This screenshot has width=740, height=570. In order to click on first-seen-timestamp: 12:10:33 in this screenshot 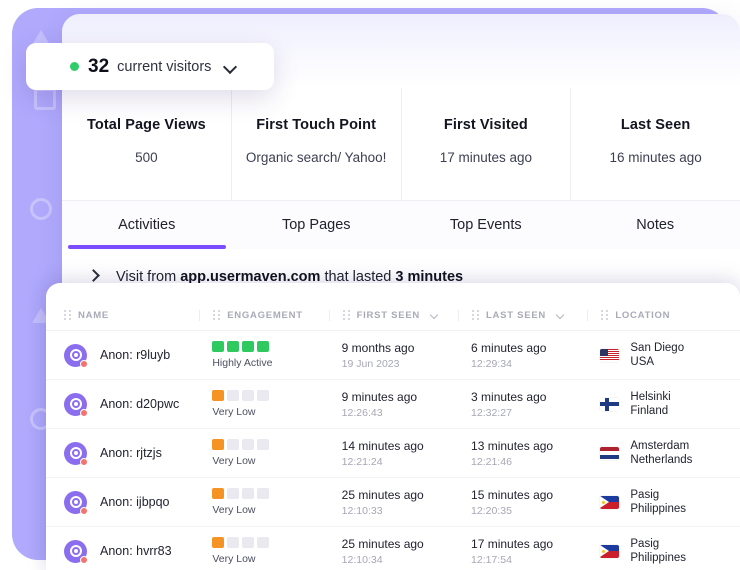, I will do `click(362, 510)`.